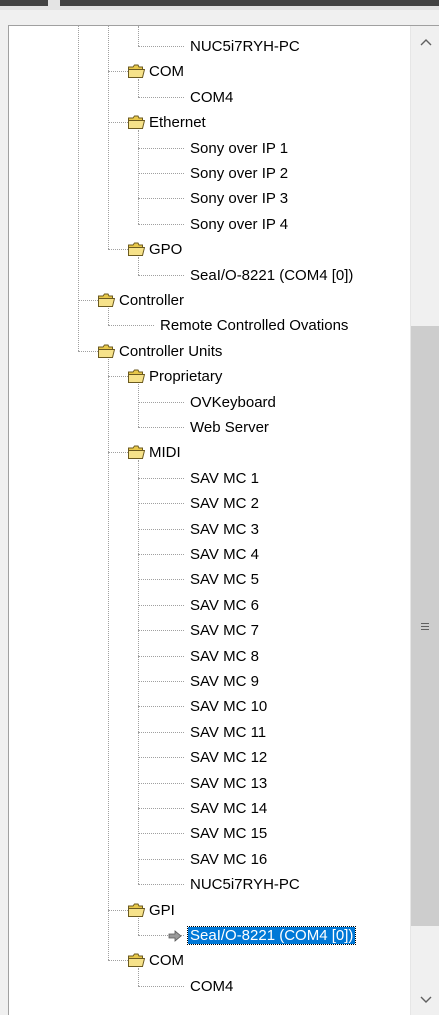 The width and height of the screenshot is (439, 1015). I want to click on tree-leaf-node: Sony over IP 1, so click(209, 148).